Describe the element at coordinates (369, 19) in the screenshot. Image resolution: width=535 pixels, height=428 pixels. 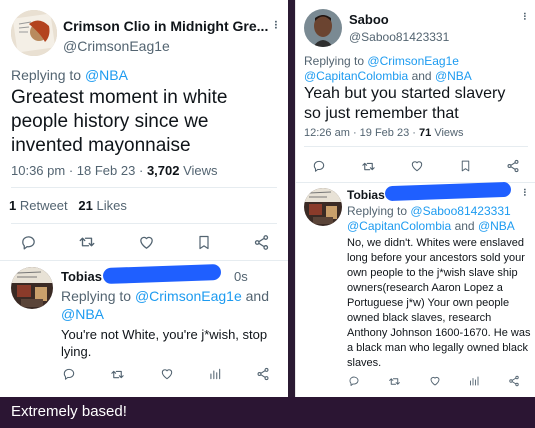
I see `author-name: Saboo` at that location.